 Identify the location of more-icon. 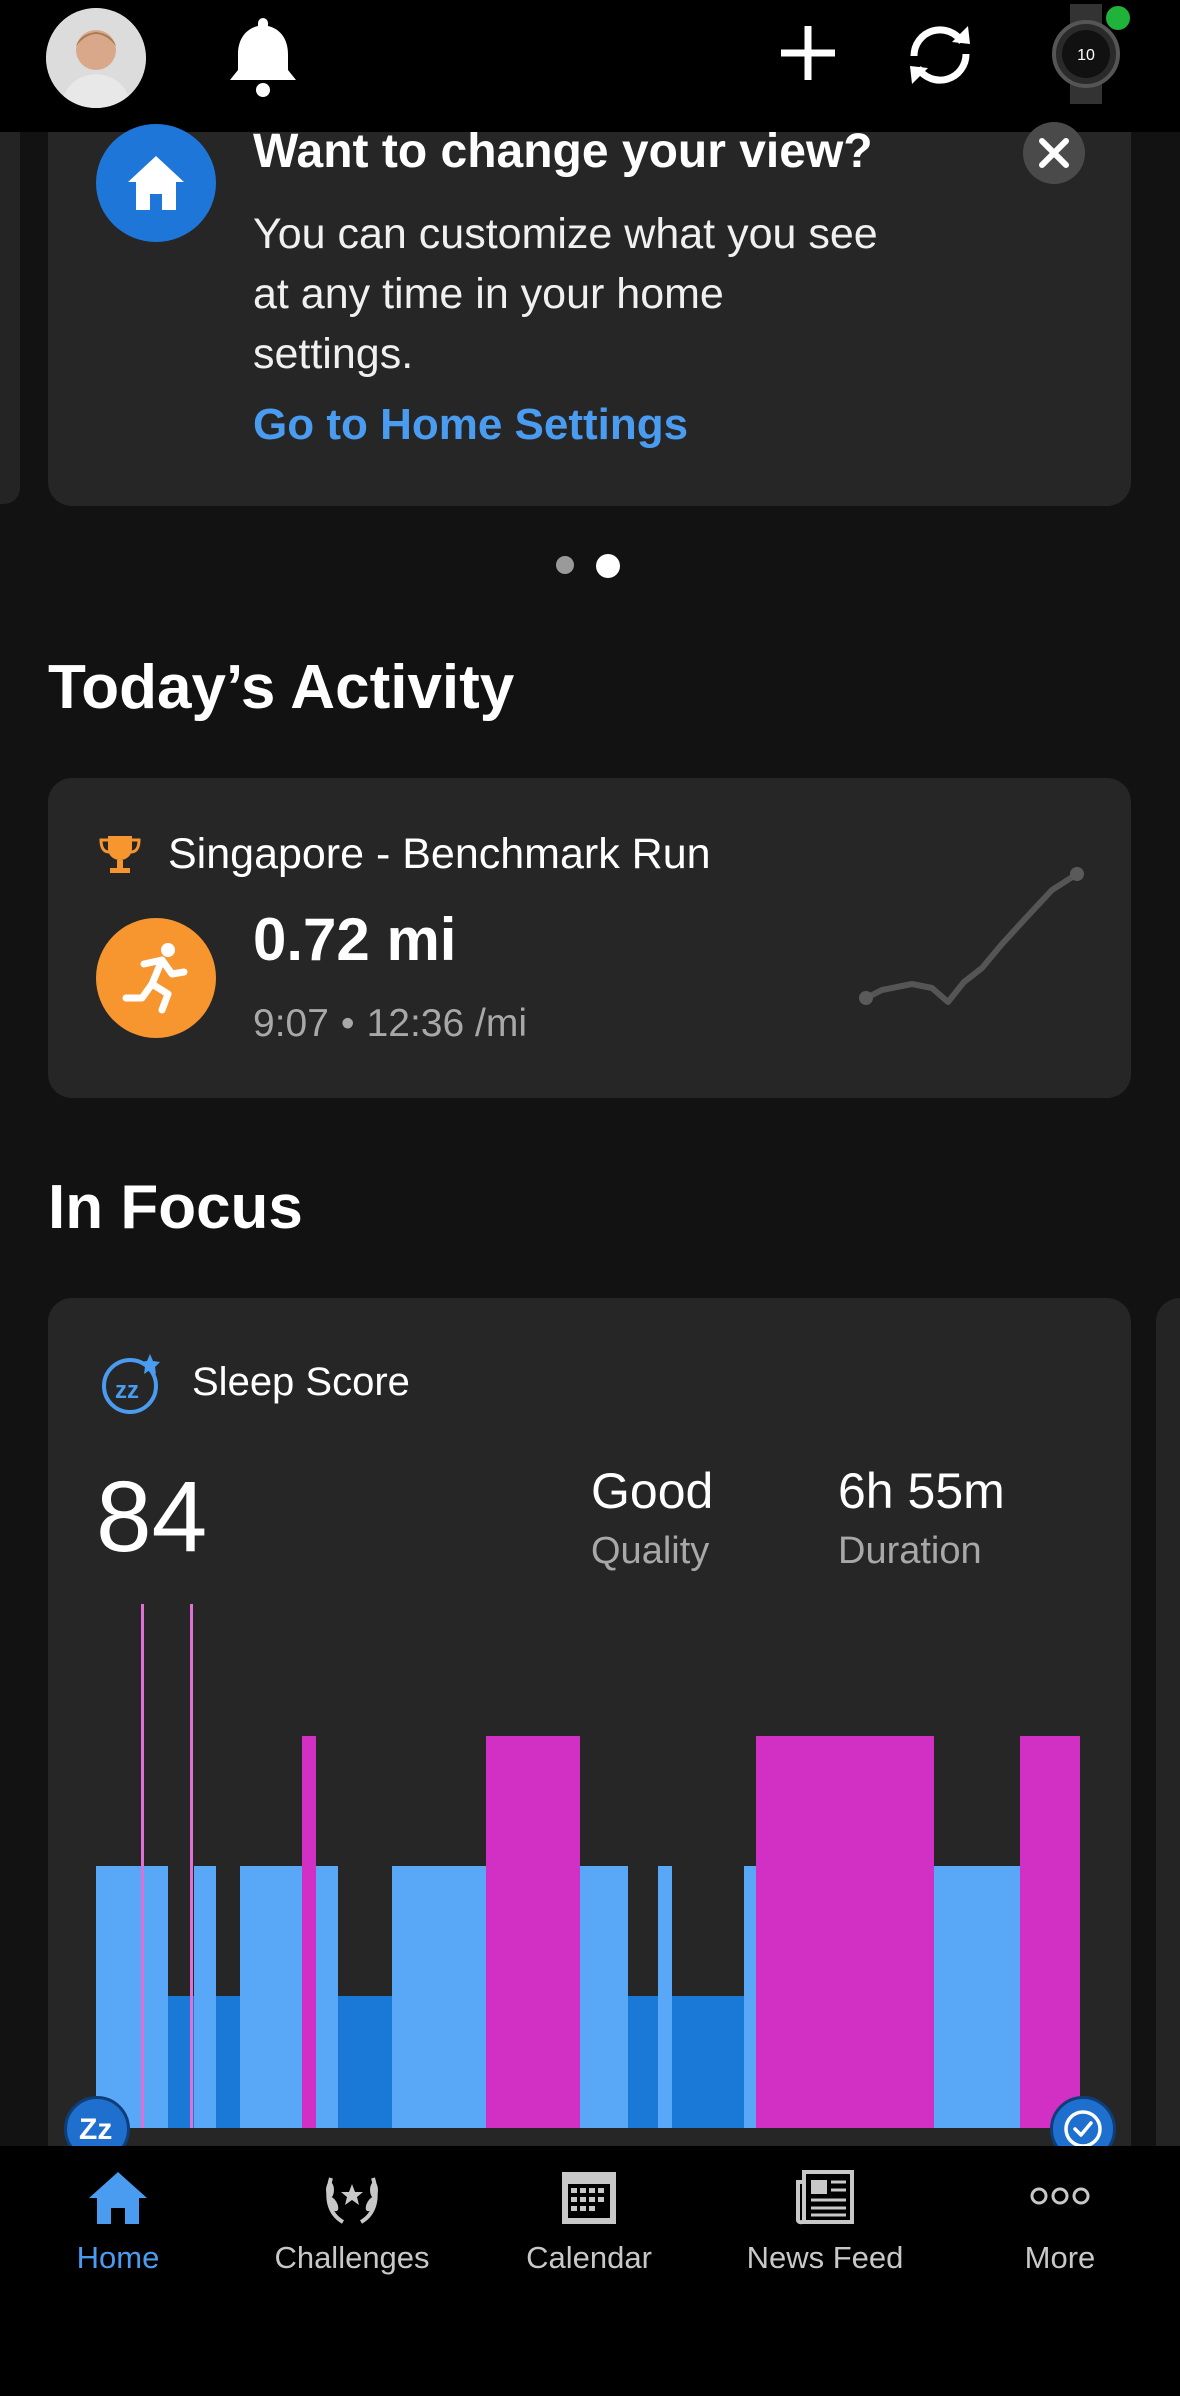
(1060, 2196).